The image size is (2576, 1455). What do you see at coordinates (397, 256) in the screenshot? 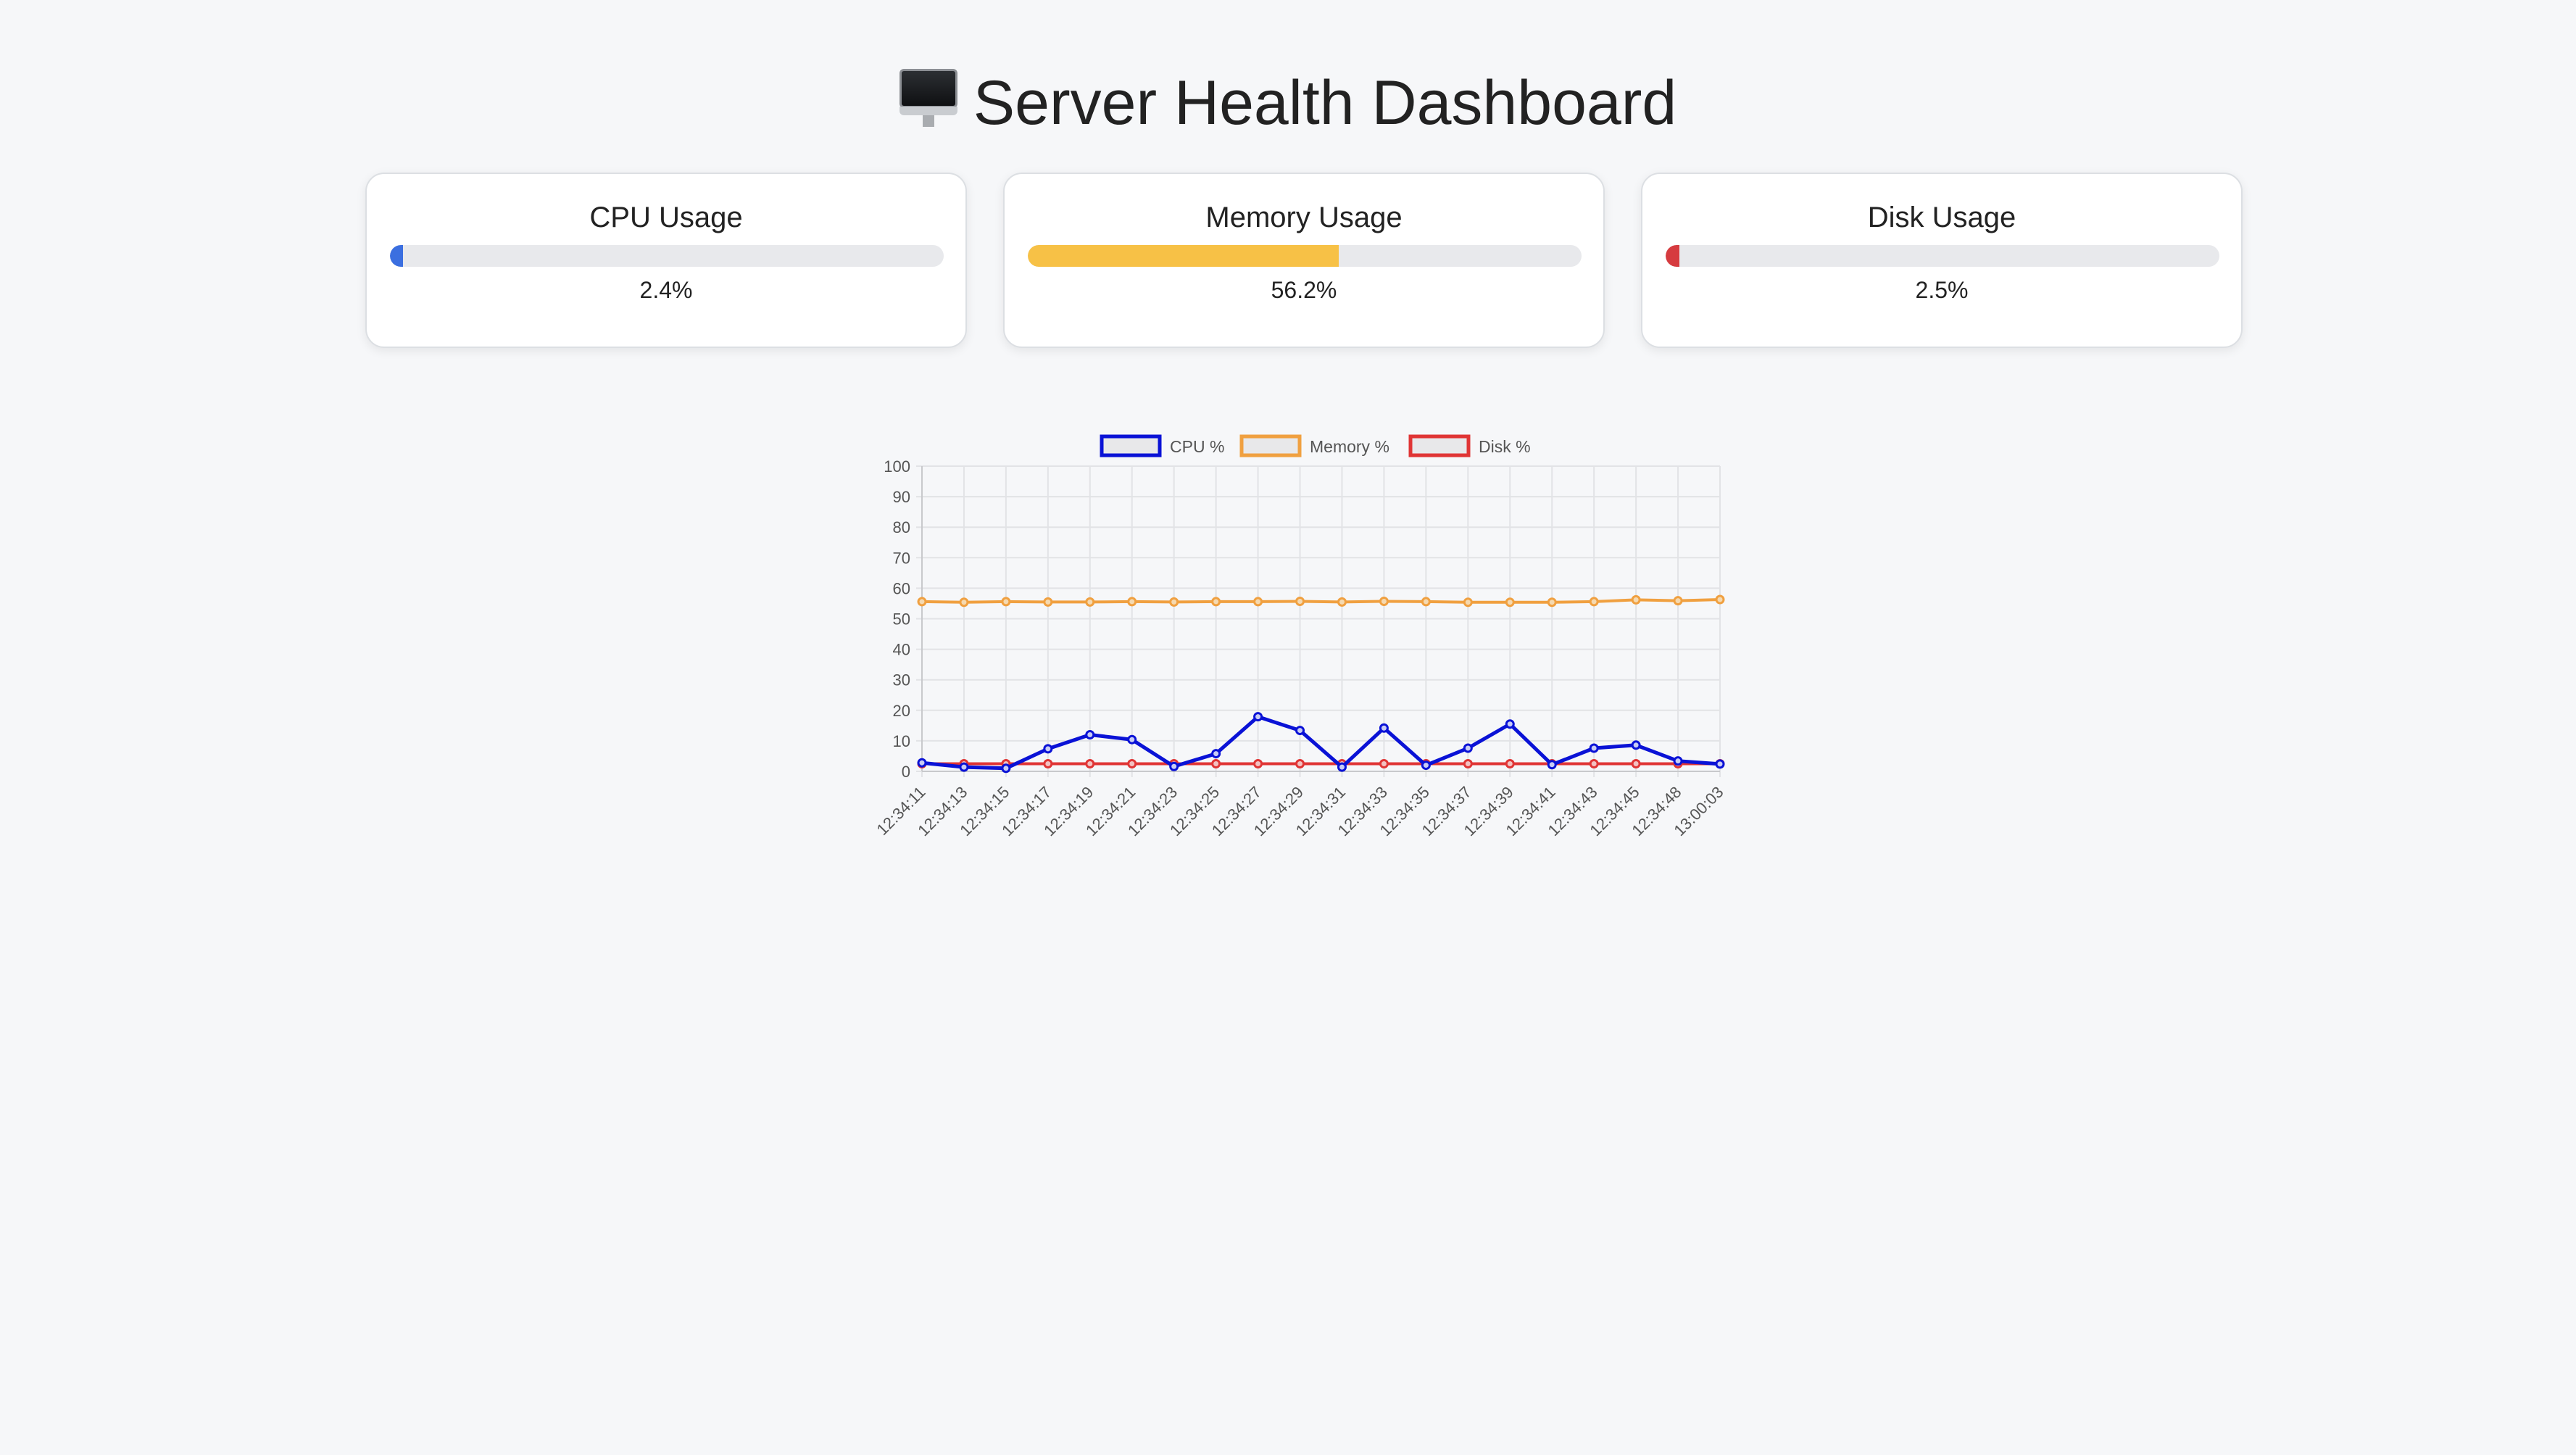
I see `cpu-usage-progress-fill` at bounding box center [397, 256].